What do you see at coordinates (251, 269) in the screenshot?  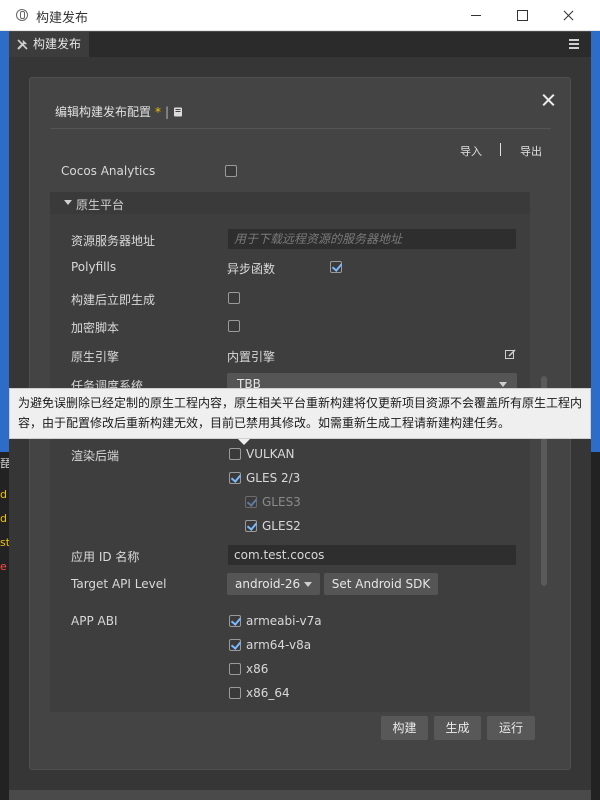 I see `async-functions-label: 异步函数` at bounding box center [251, 269].